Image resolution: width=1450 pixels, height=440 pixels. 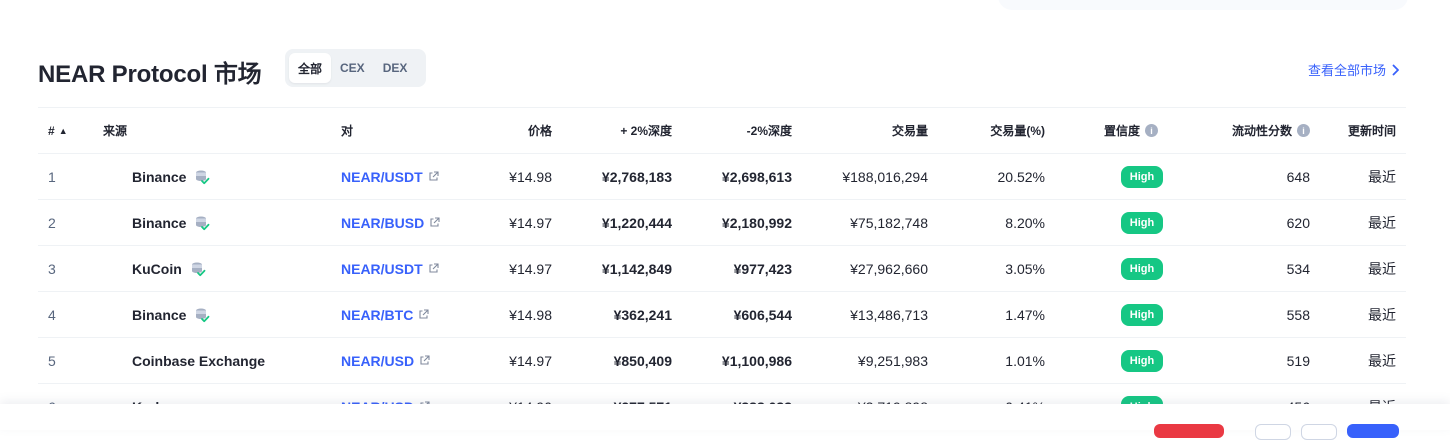 I want to click on exchange-name: KuCoin, so click(x=169, y=268).